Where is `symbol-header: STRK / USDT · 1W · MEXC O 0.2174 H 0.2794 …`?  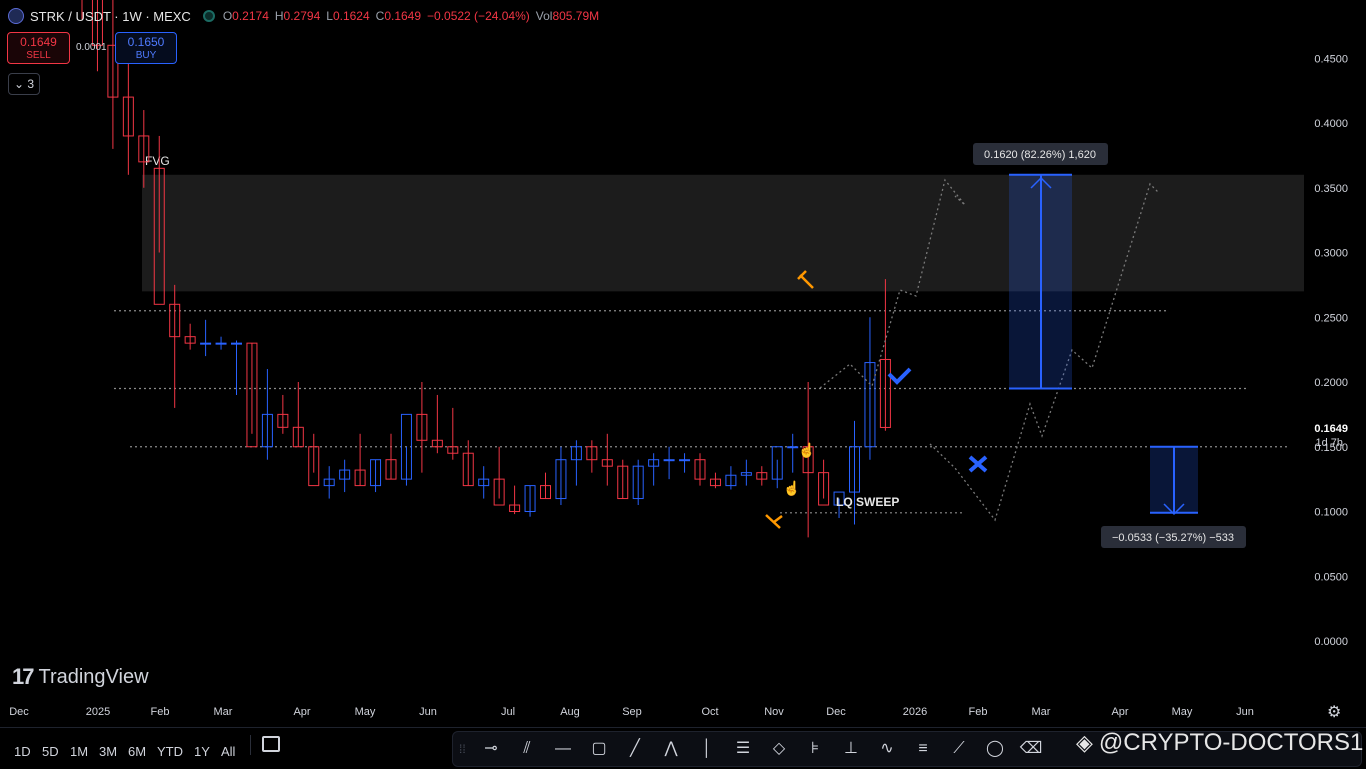
symbol-header: STRK / USDT · 1W · MEXC O 0.2174 H 0.2794 … is located at coordinates (303, 16).